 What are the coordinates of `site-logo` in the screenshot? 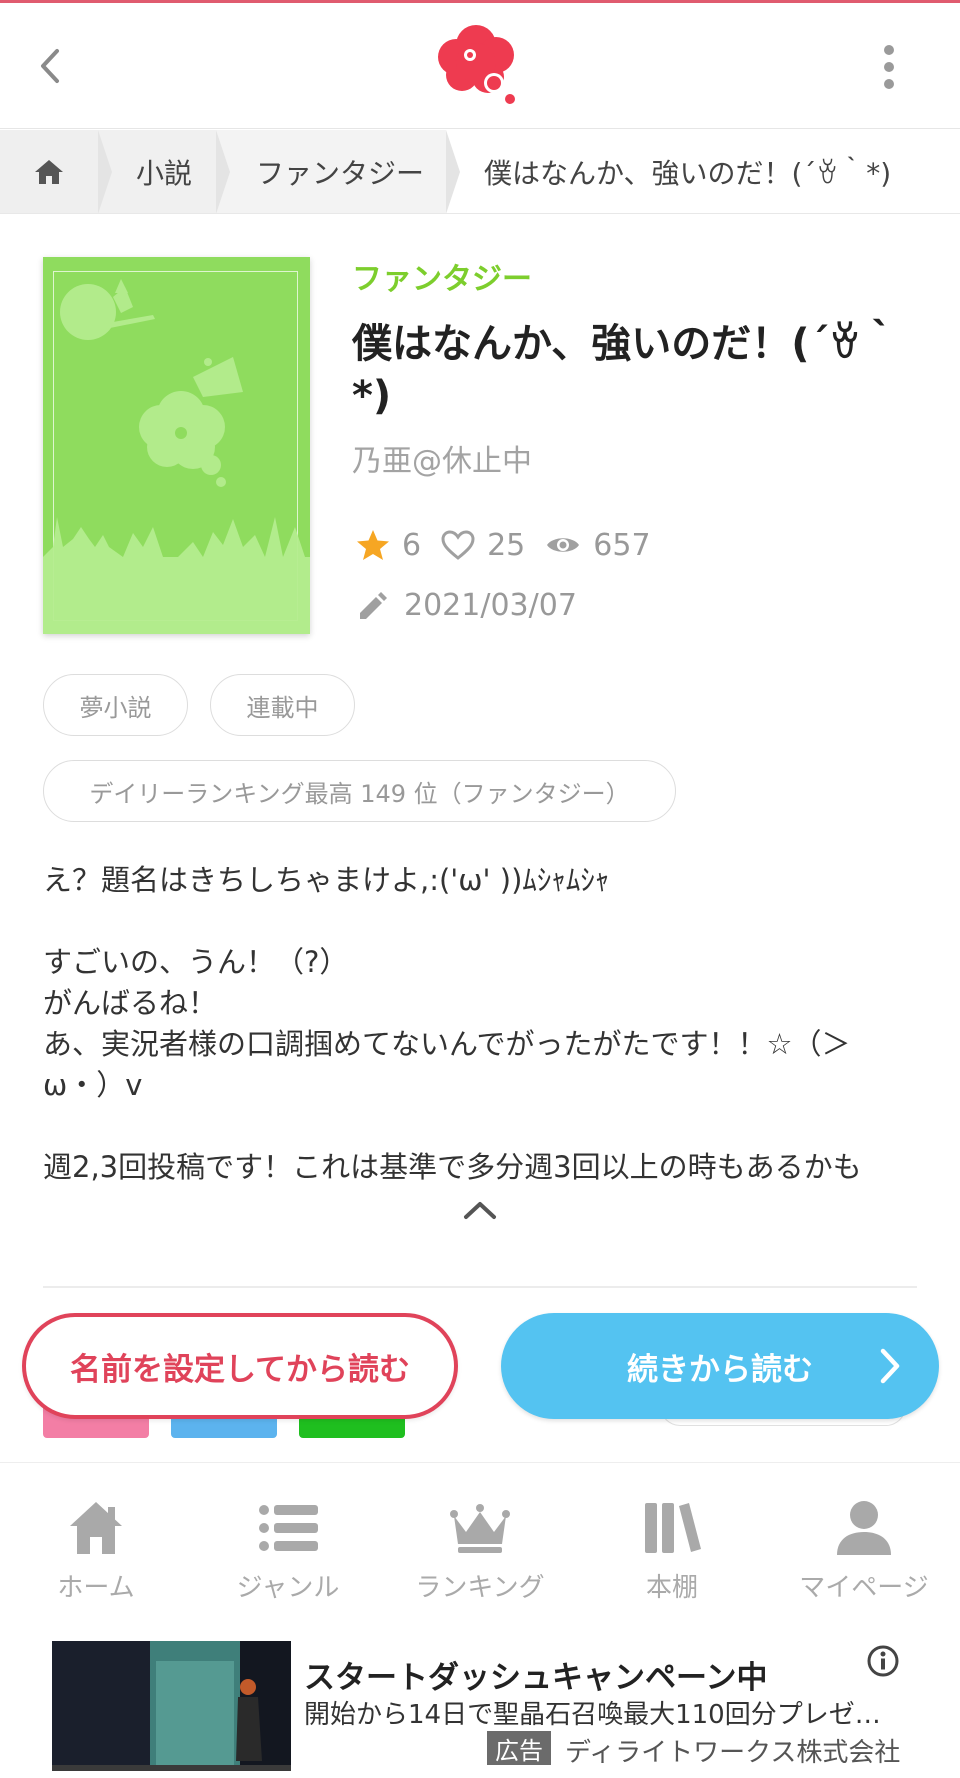 It's located at (478, 64).